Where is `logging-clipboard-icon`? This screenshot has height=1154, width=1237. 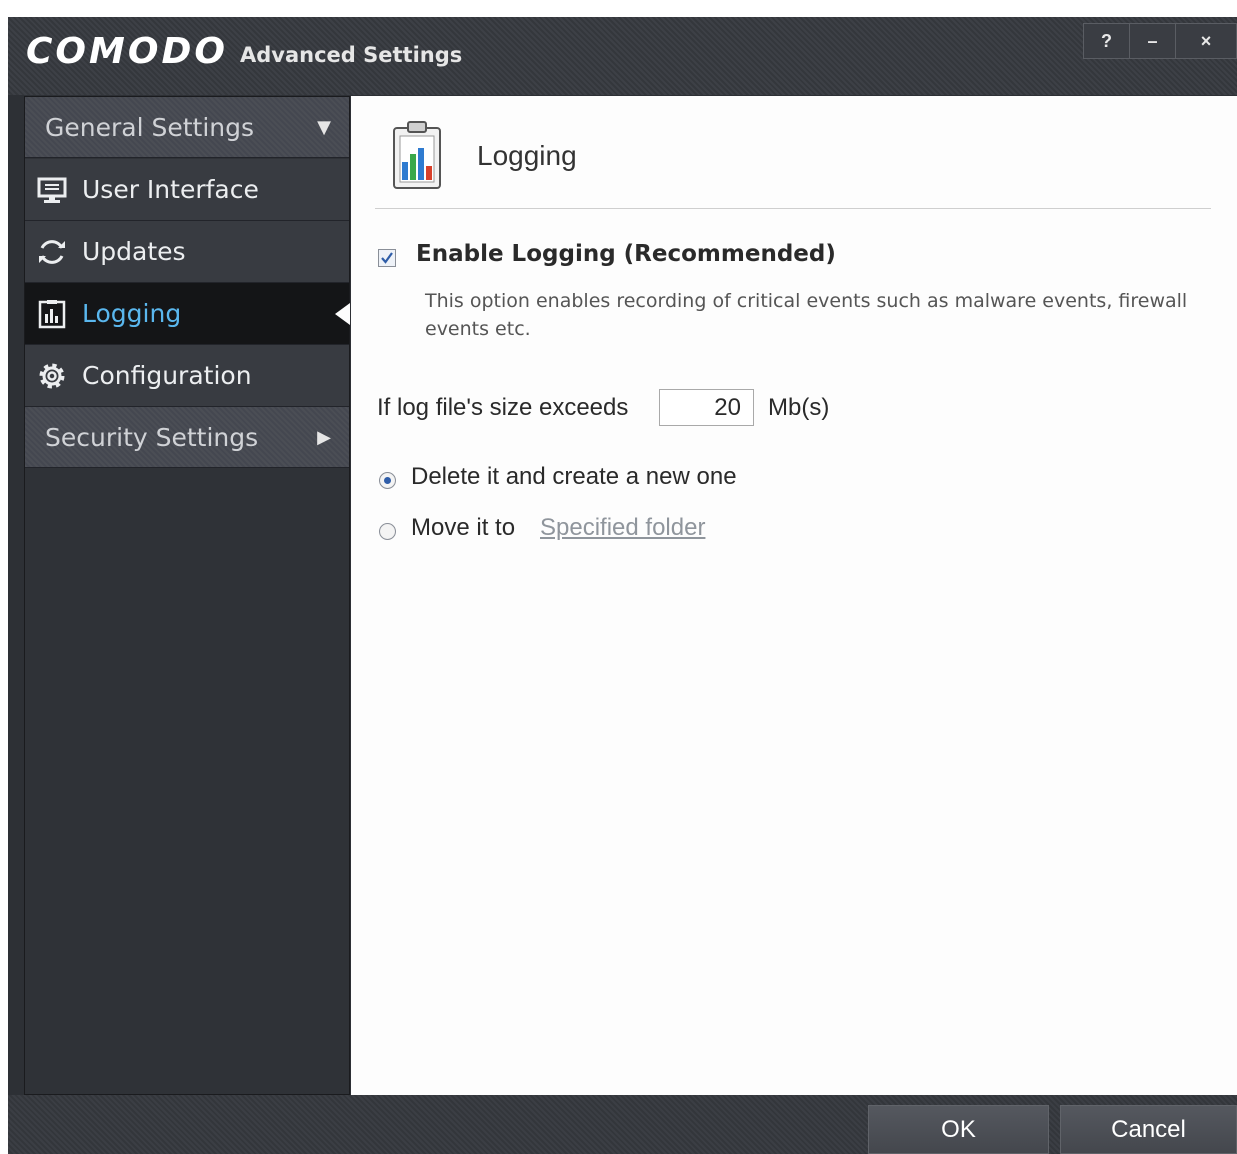
logging-clipboard-icon is located at coordinates (417, 155).